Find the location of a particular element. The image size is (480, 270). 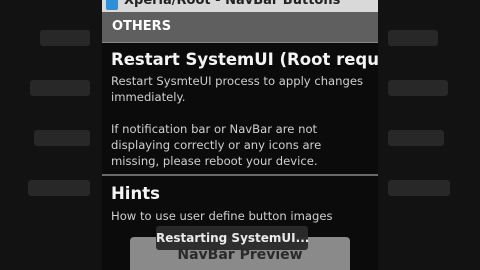

section-header-label: OTHERS is located at coordinates (142, 26).